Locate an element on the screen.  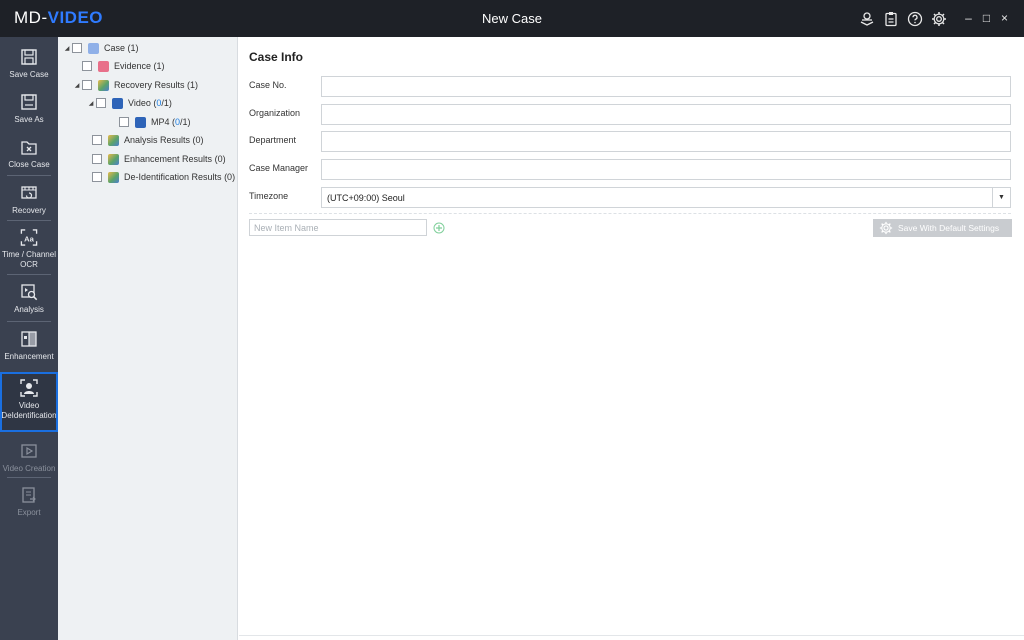
divider is located at coordinates (630, 213).